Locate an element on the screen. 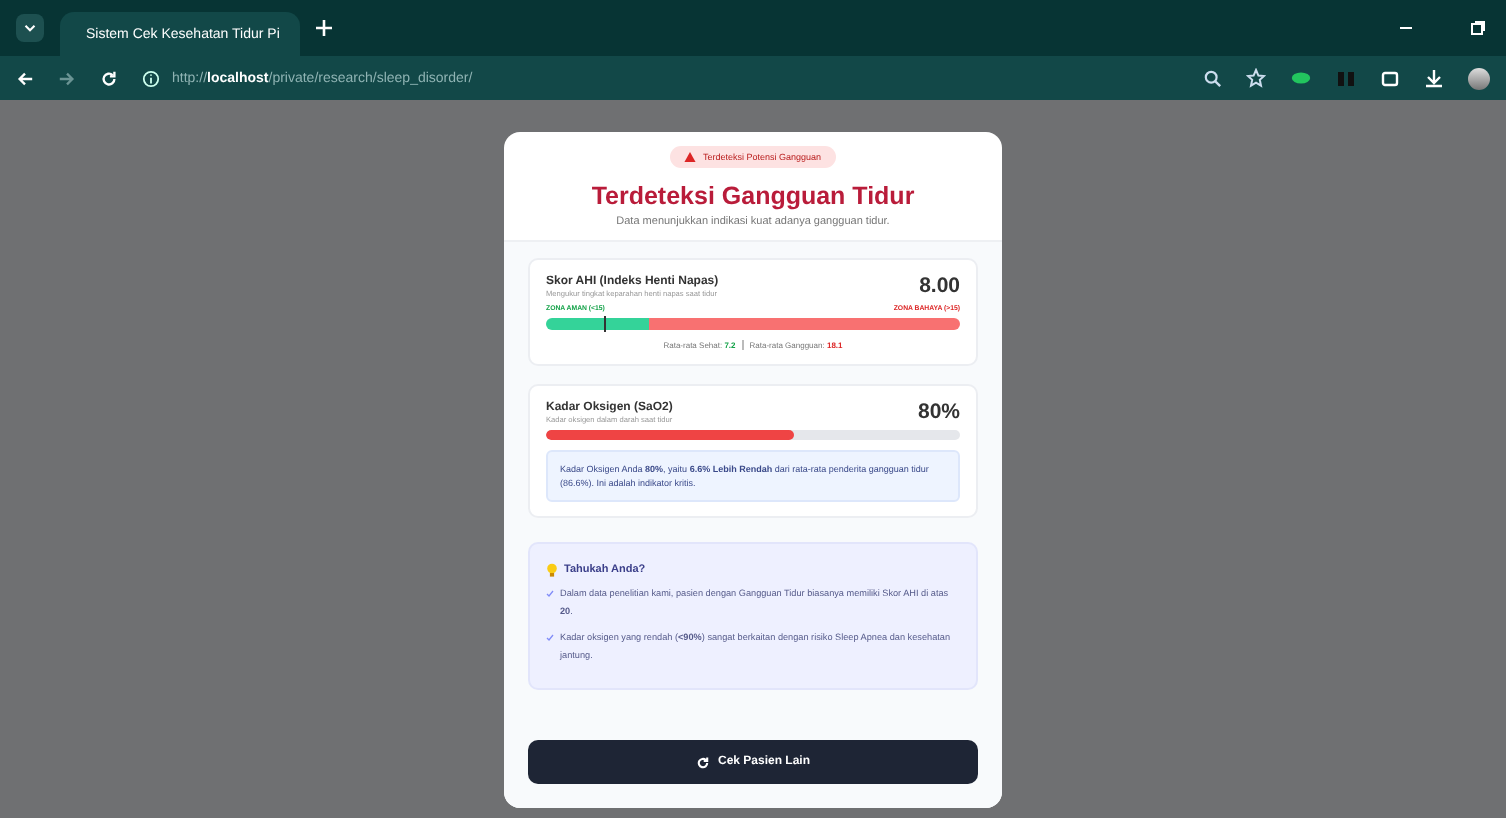 The width and height of the screenshot is (1506, 818). new-tab-icon is located at coordinates (324, 28).